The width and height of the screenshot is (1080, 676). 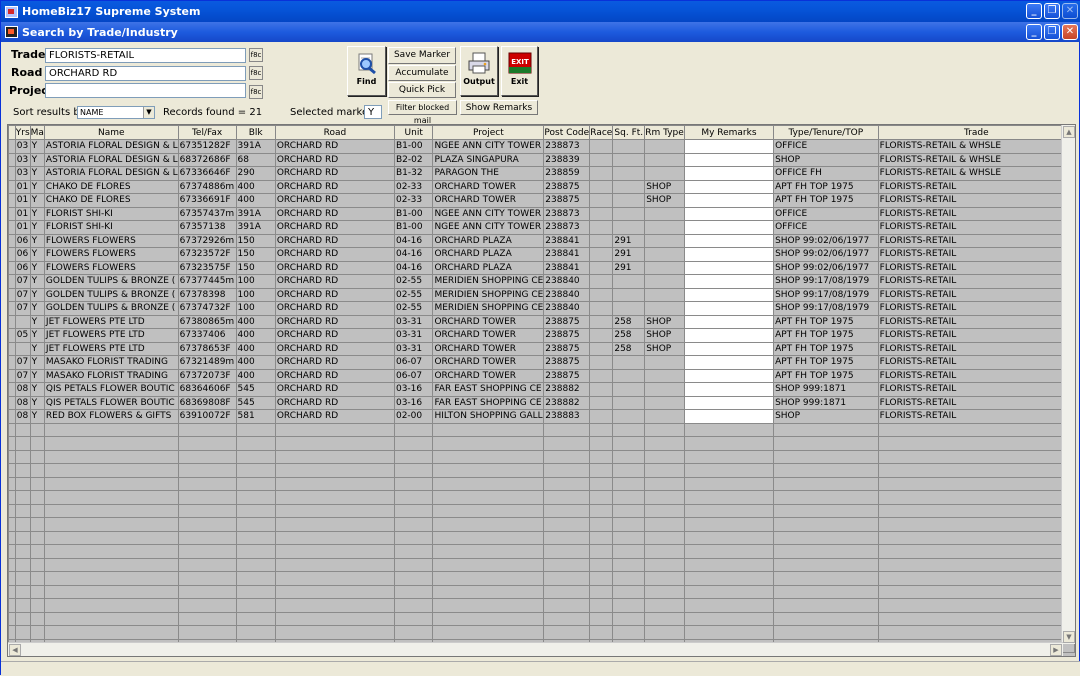 I want to click on column-header-blk: Blk, so click(x=255, y=132).